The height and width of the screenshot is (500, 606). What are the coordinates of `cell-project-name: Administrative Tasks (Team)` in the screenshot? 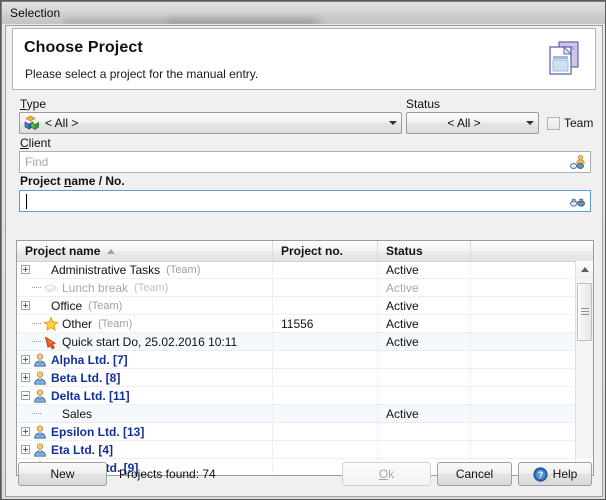 It's located at (145, 269).